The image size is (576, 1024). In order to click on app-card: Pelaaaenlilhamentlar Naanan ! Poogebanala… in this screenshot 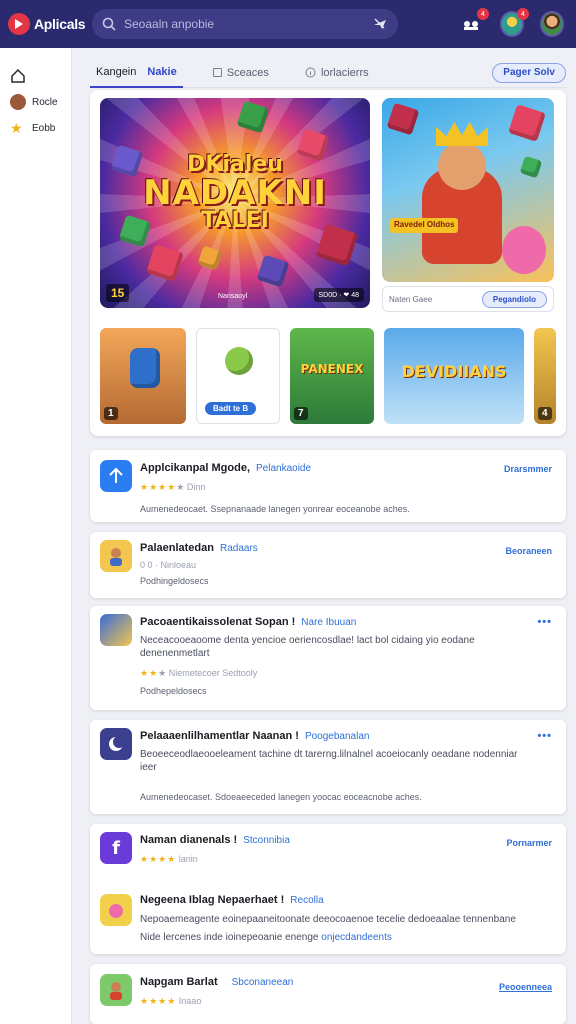, I will do `click(328, 767)`.